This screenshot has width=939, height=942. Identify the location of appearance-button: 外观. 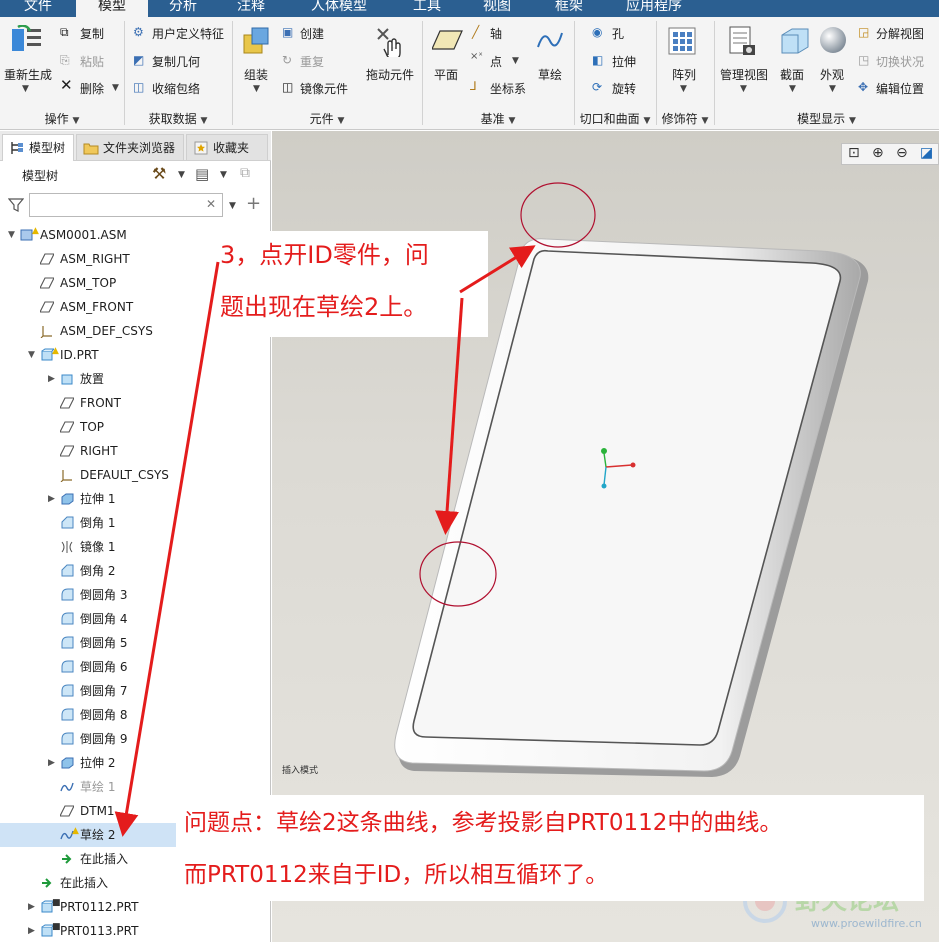
(832, 74).